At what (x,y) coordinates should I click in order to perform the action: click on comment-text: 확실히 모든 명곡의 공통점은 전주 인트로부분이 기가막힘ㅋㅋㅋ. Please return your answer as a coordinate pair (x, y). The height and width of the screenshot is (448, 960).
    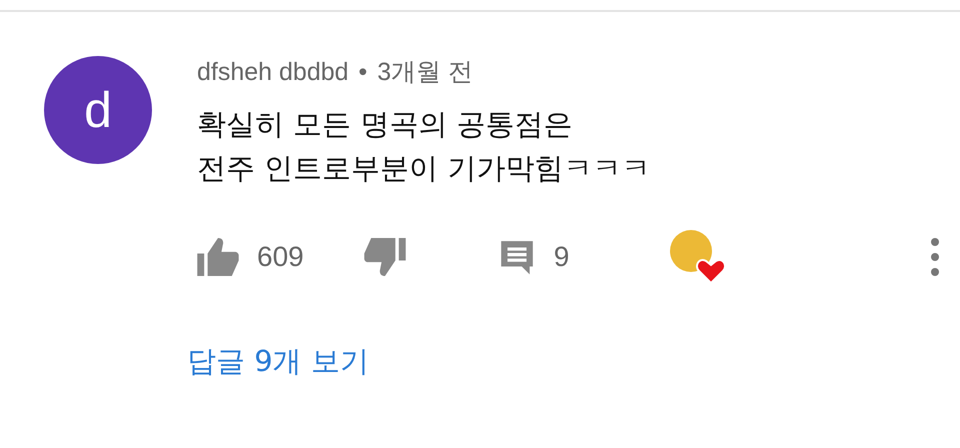
    Looking at the image, I should click on (424, 146).